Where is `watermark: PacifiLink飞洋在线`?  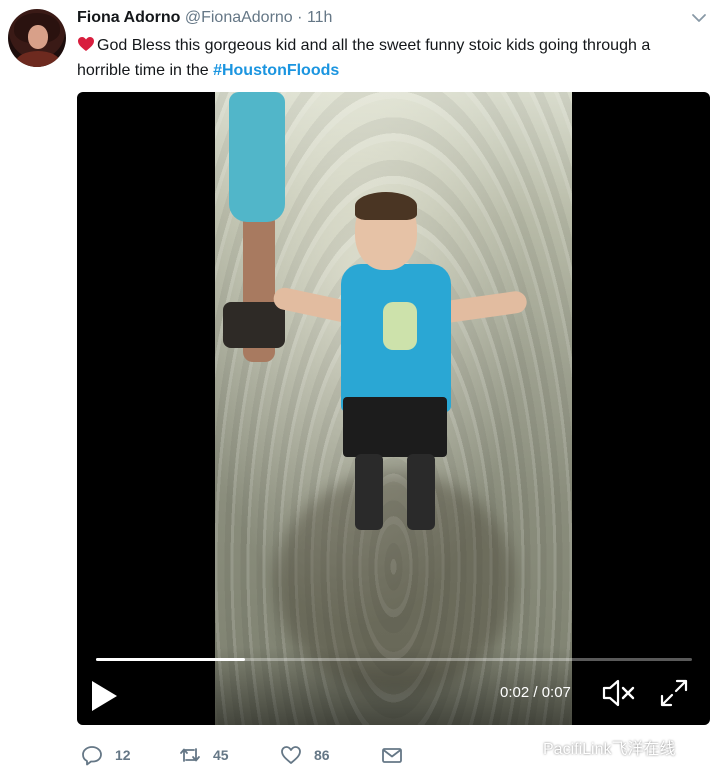
watermark: PacifiLink飞洋在线 is located at coordinates (592, 747).